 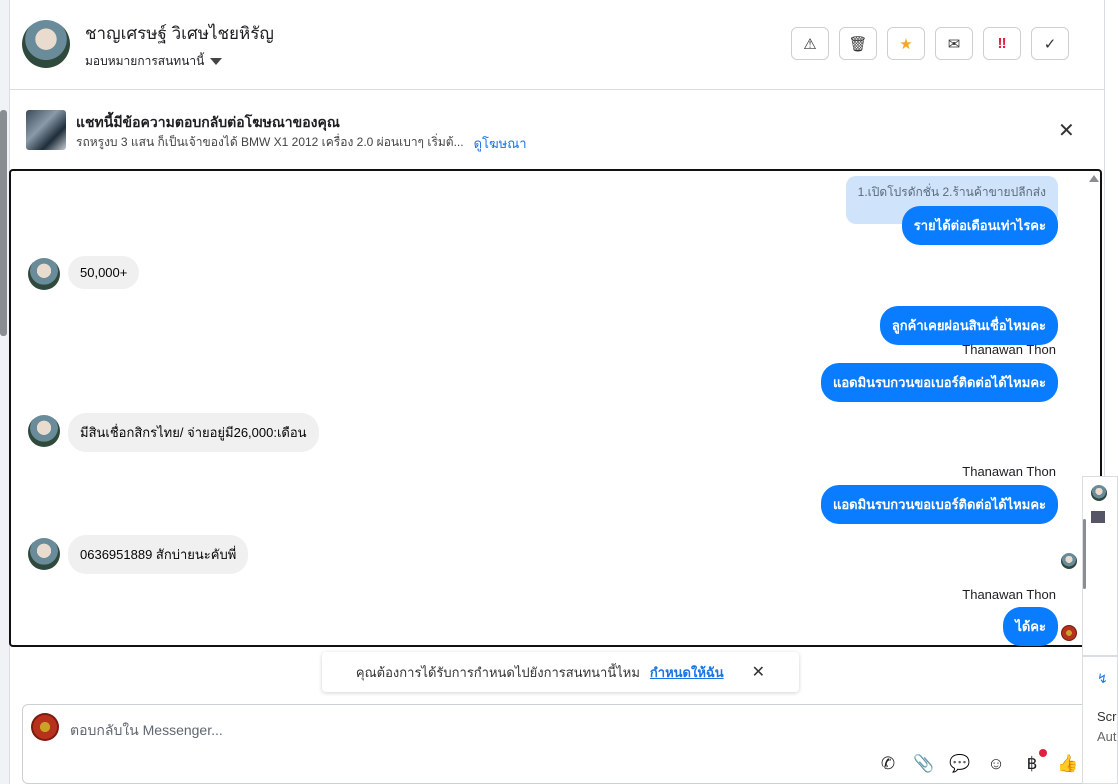 I want to click on mark-unread-button: ✉, so click(x=954, y=43).